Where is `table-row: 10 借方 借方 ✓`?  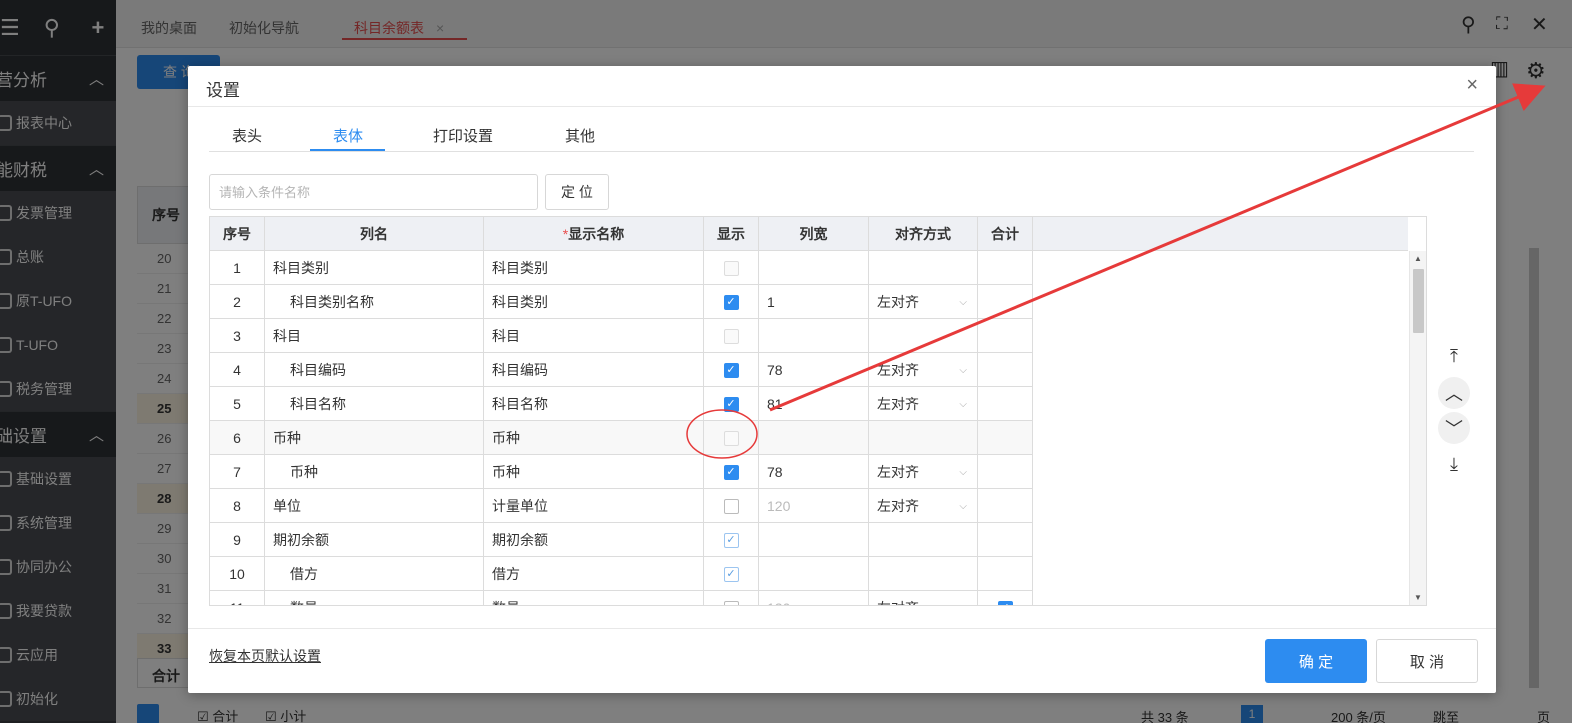 table-row: 10 借方 借方 ✓ is located at coordinates (621, 574).